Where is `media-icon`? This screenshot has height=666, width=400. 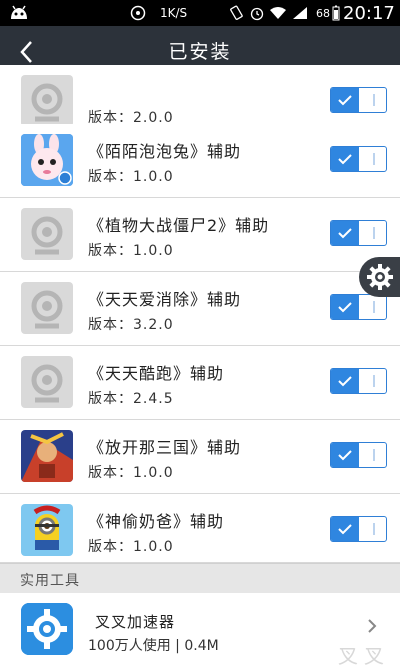
media-icon is located at coordinates (138, 13).